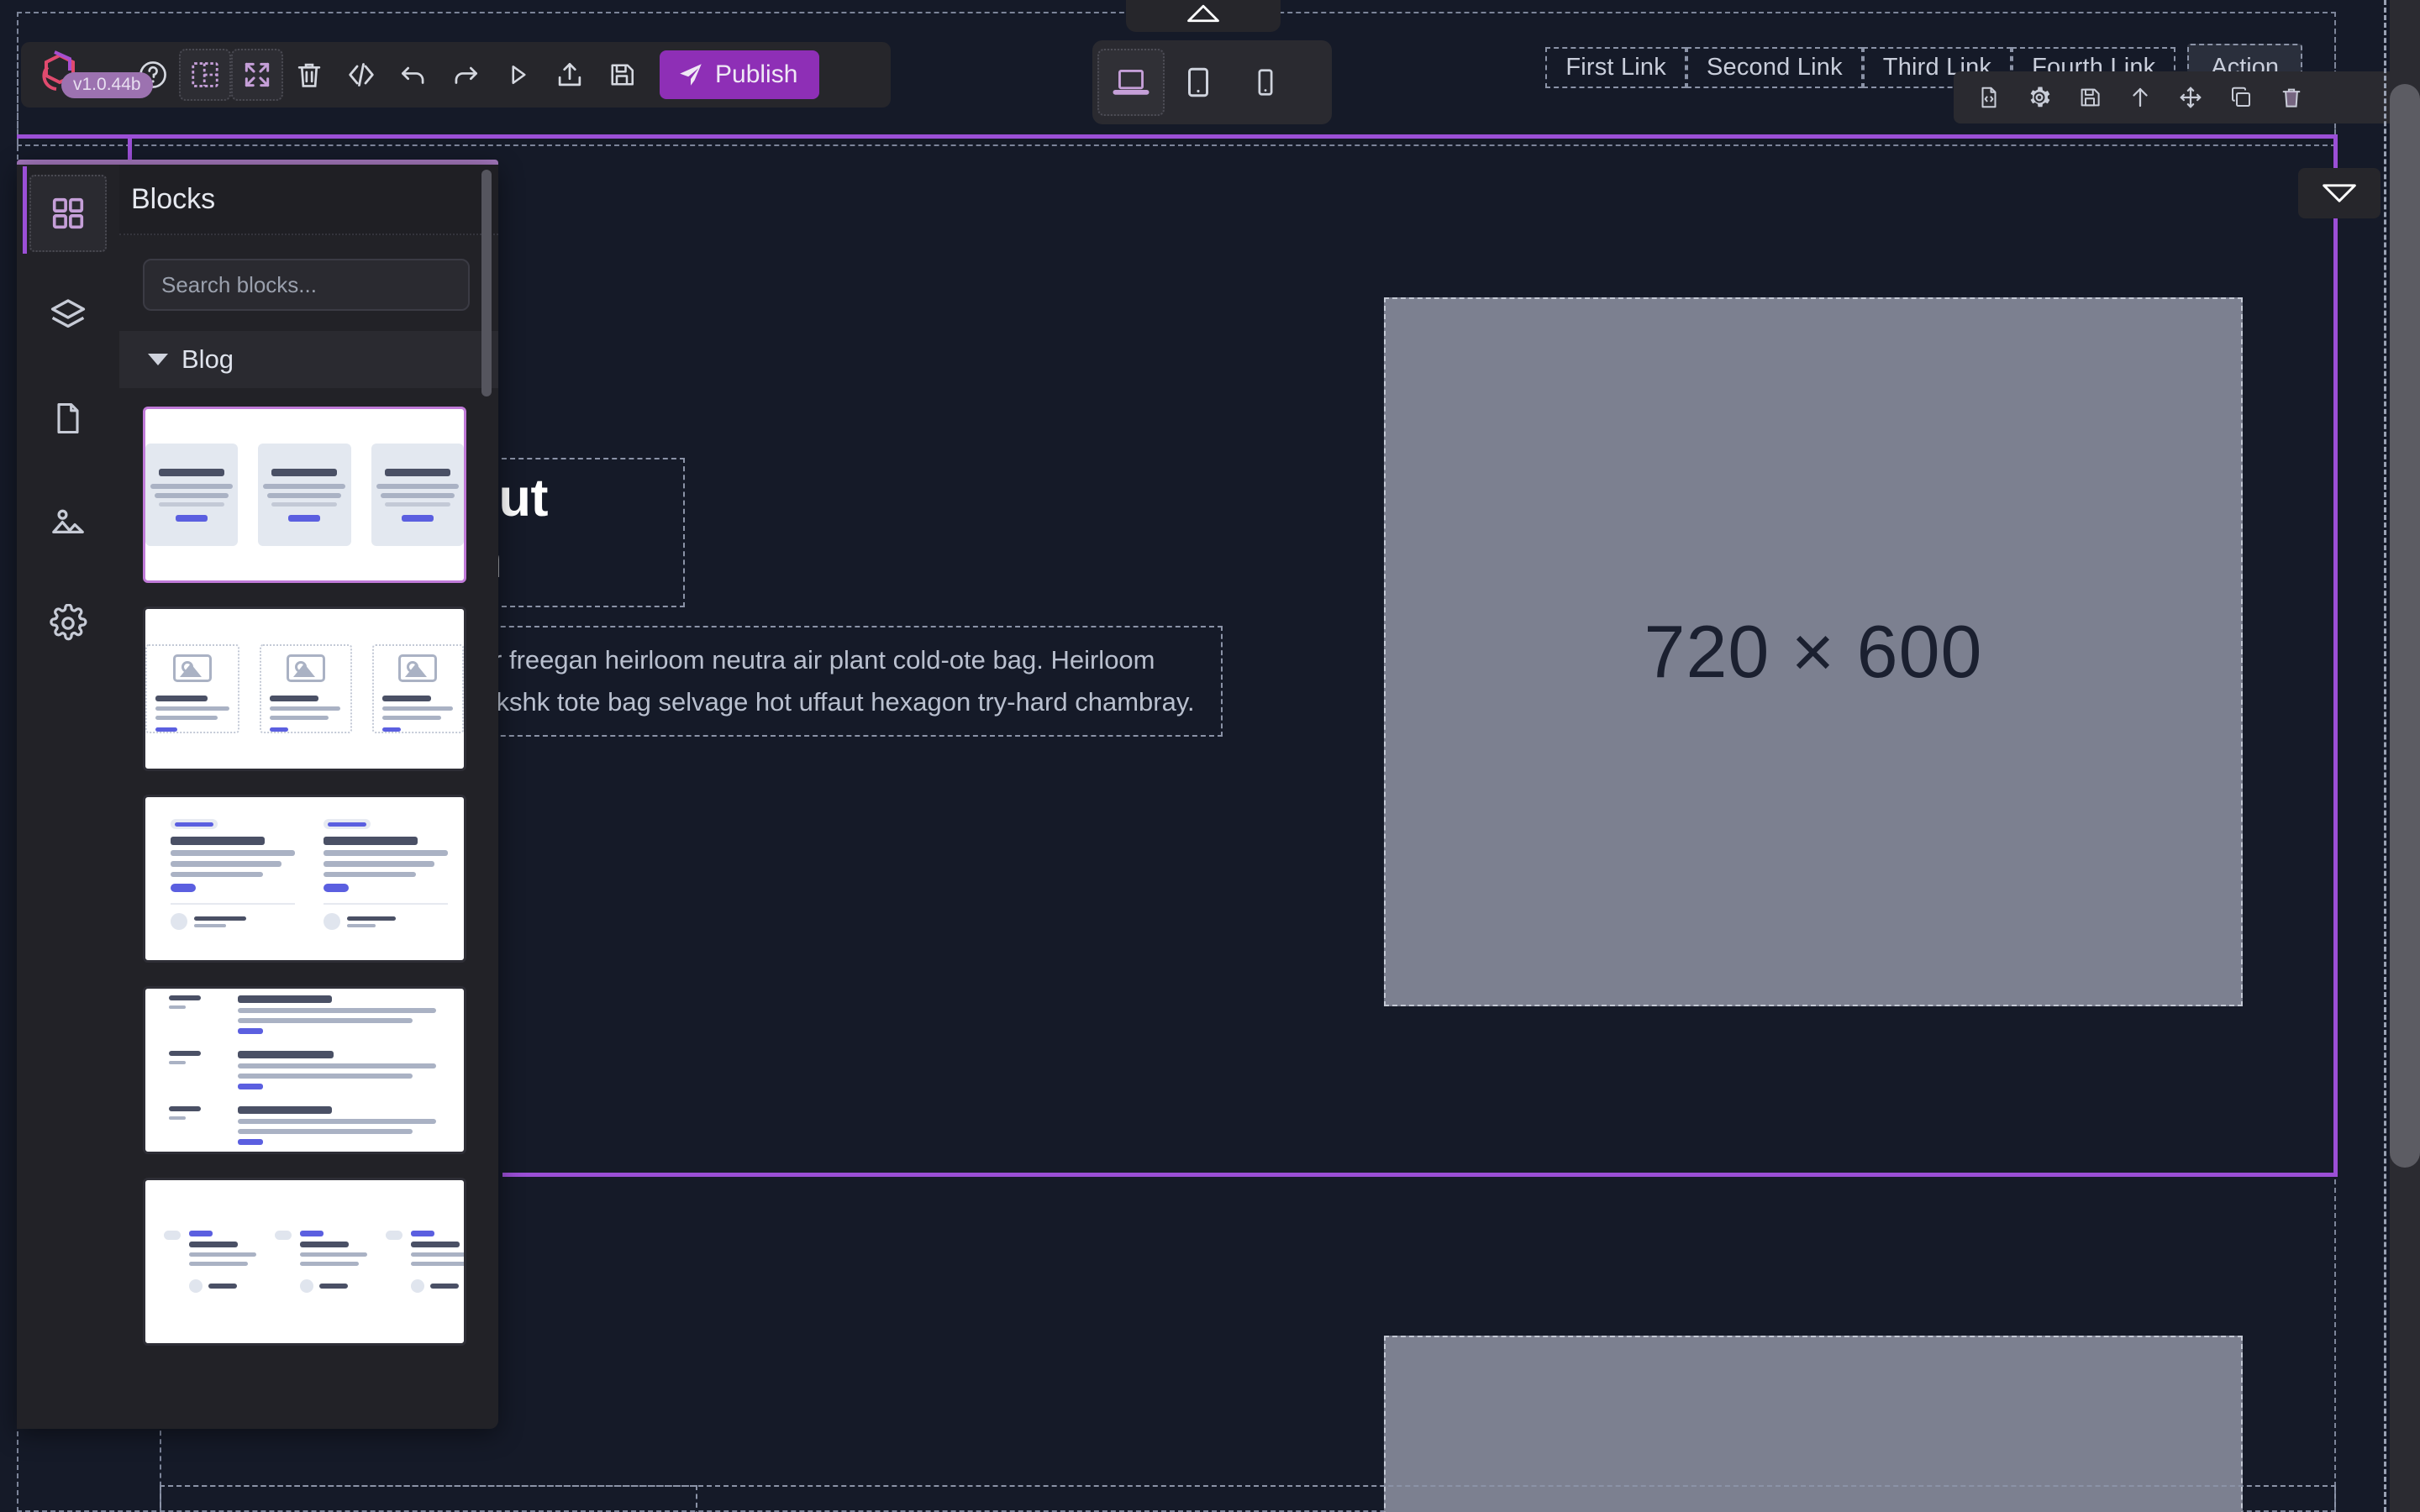  I want to click on ctx-select-parent-button, so click(2141, 97).